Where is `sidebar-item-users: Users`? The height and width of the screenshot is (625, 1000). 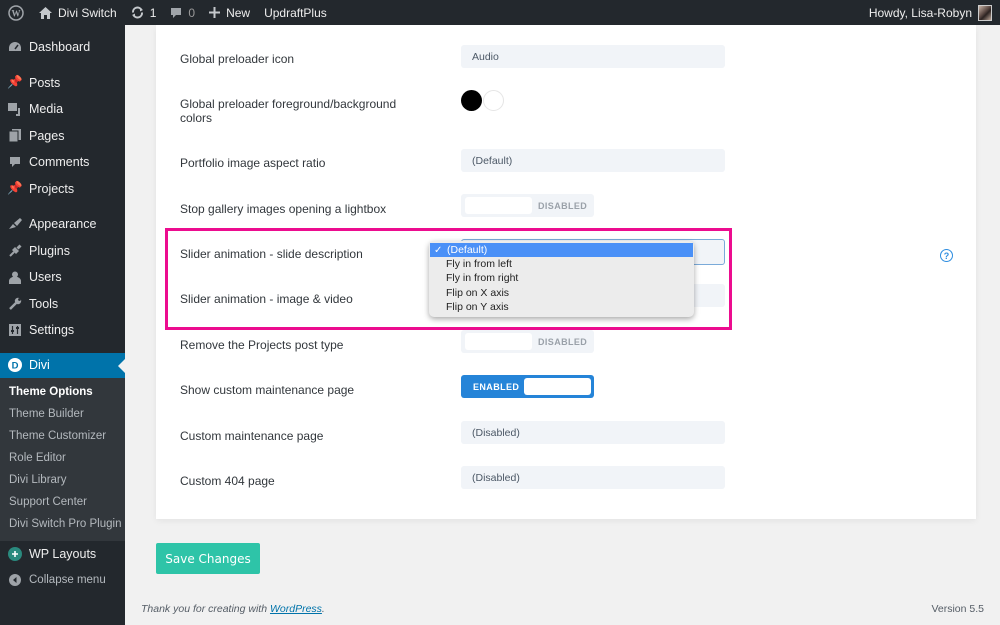 sidebar-item-users: Users is located at coordinates (62, 277).